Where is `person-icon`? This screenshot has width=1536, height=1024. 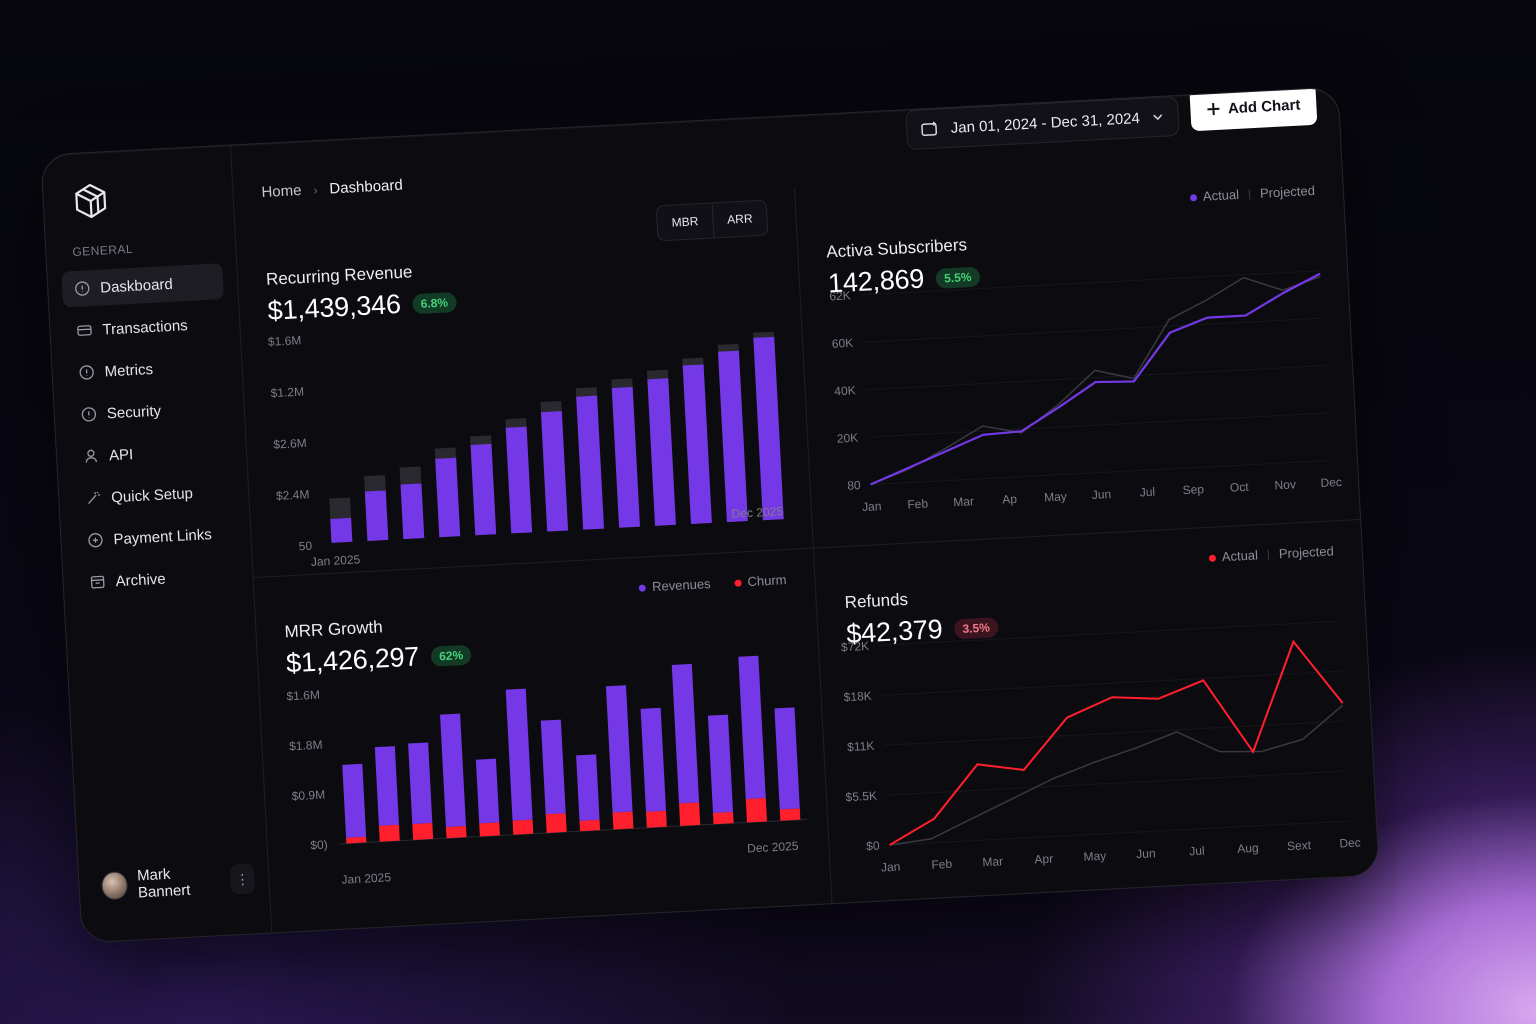 person-icon is located at coordinates (91, 456).